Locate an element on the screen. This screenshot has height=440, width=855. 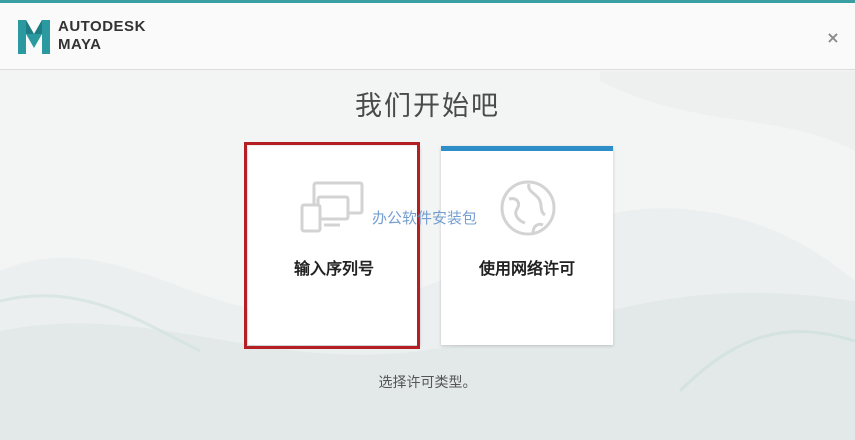
page-title: 我们开始吧 is located at coordinates (427, 106).